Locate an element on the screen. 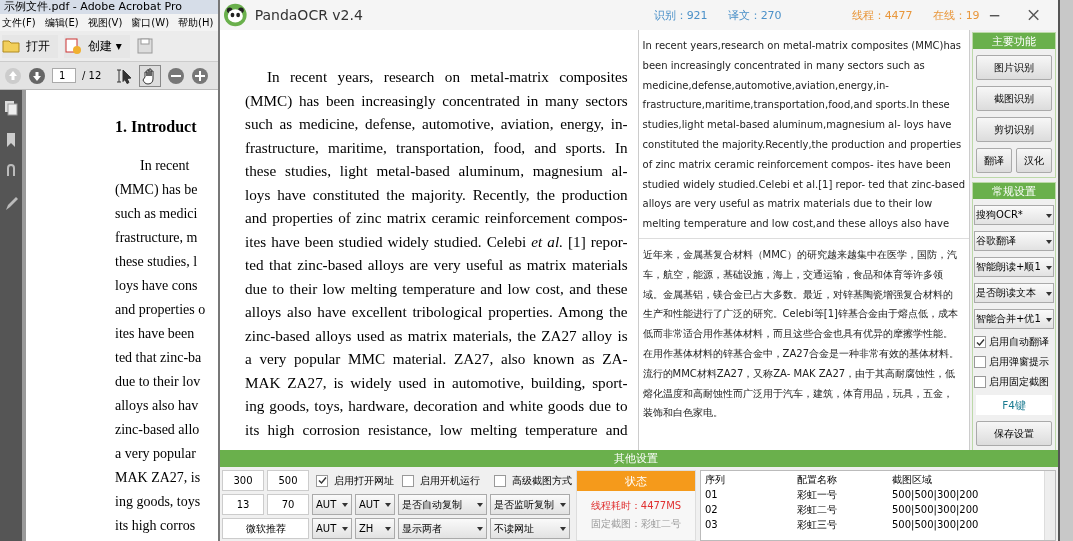 Image resolution: width=1073 pixels, height=541 pixels. table-cell-text: 彩虹三号 is located at coordinates (817, 525).